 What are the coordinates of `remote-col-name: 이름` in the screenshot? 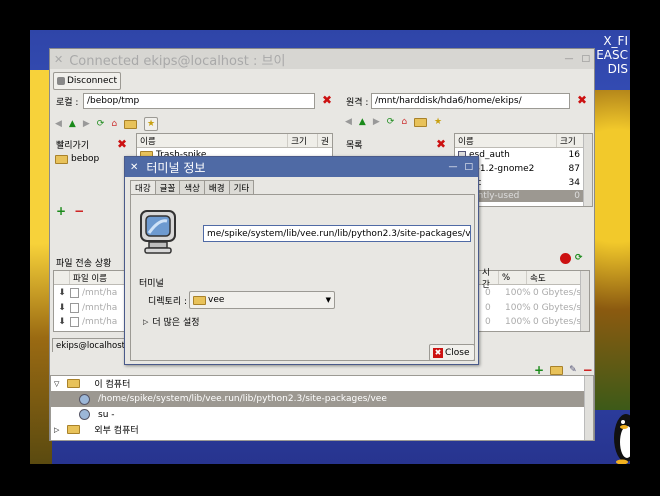 It's located at (506, 140).